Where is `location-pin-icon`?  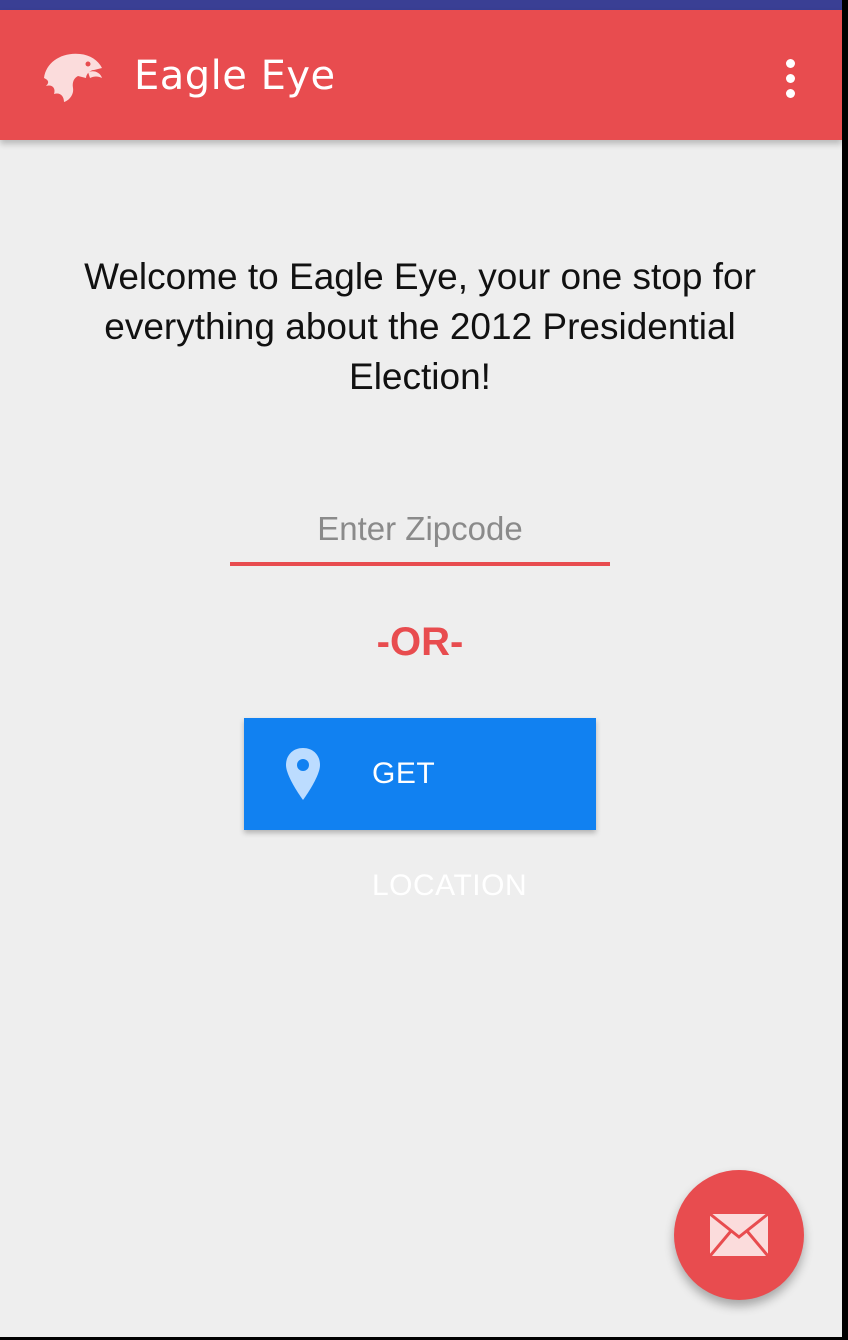 location-pin-icon is located at coordinates (303, 774).